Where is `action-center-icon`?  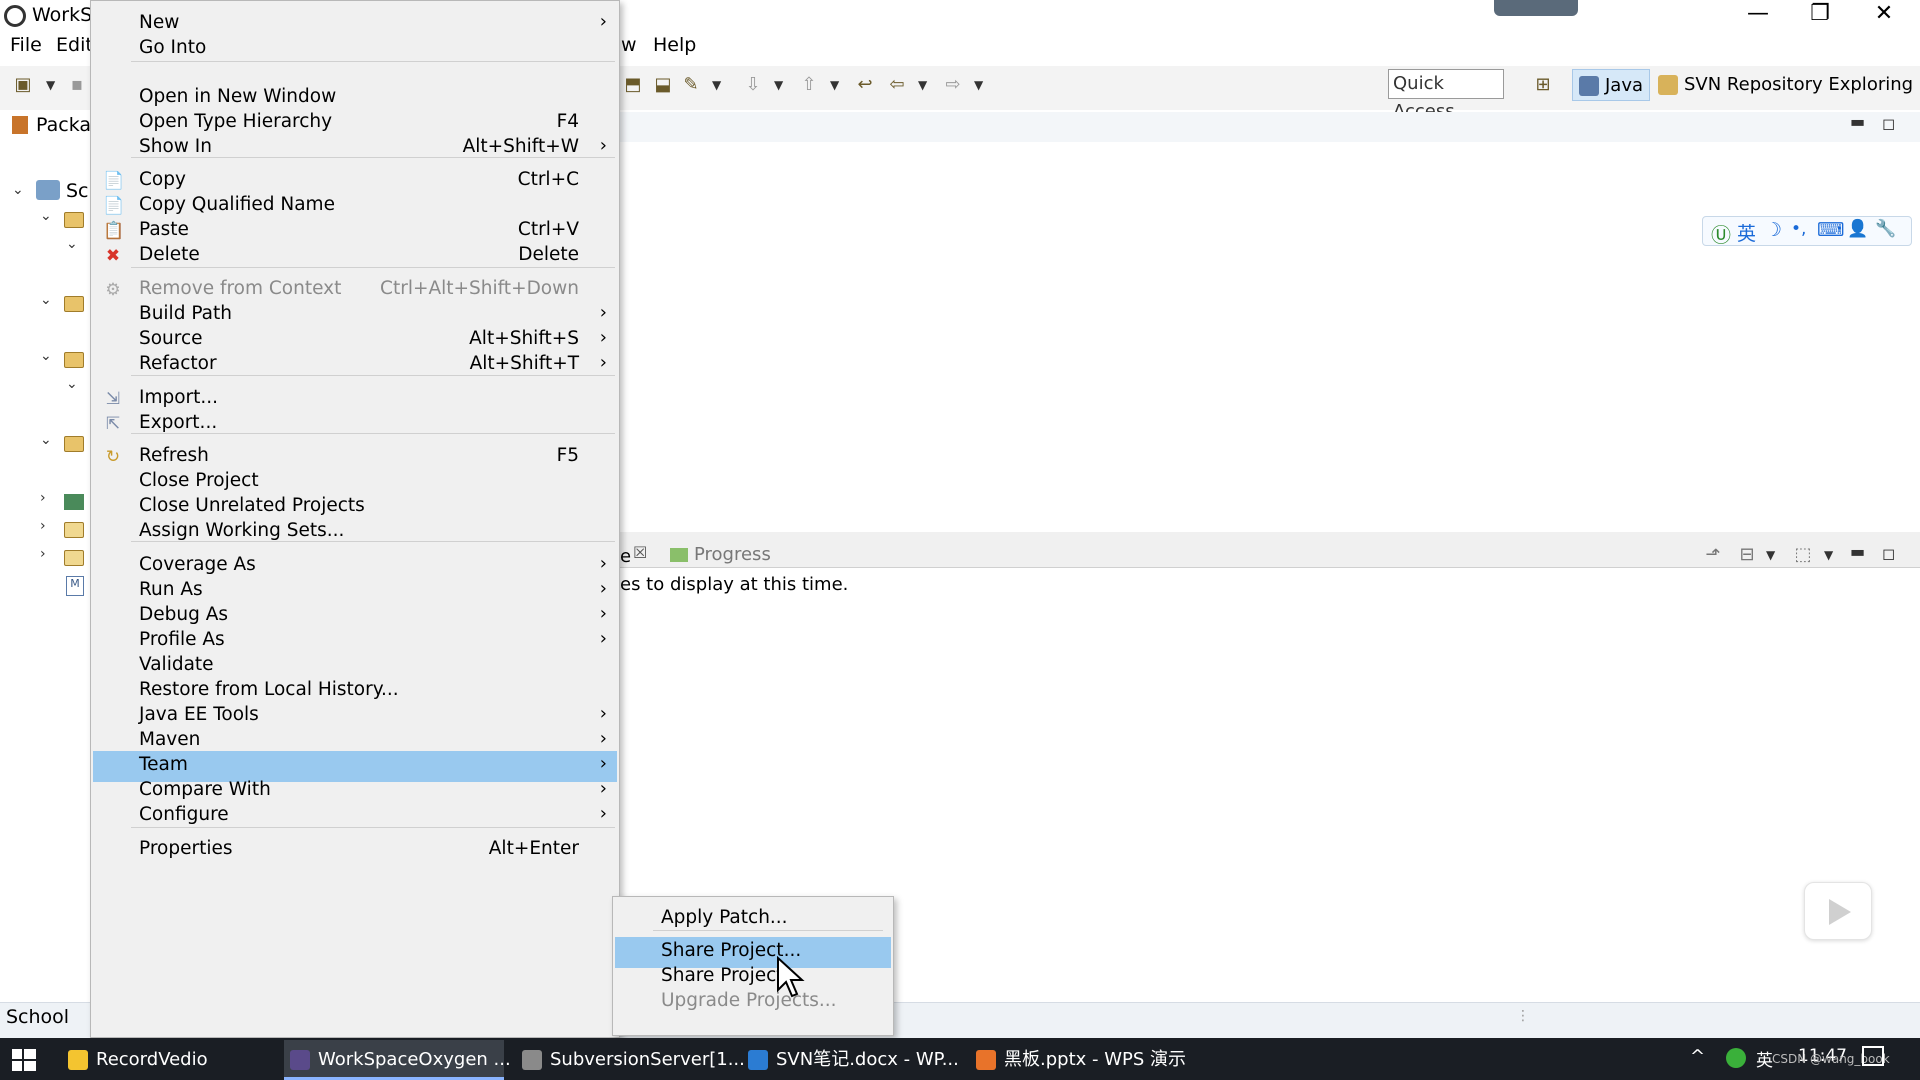 action-center-icon is located at coordinates (1873, 1056).